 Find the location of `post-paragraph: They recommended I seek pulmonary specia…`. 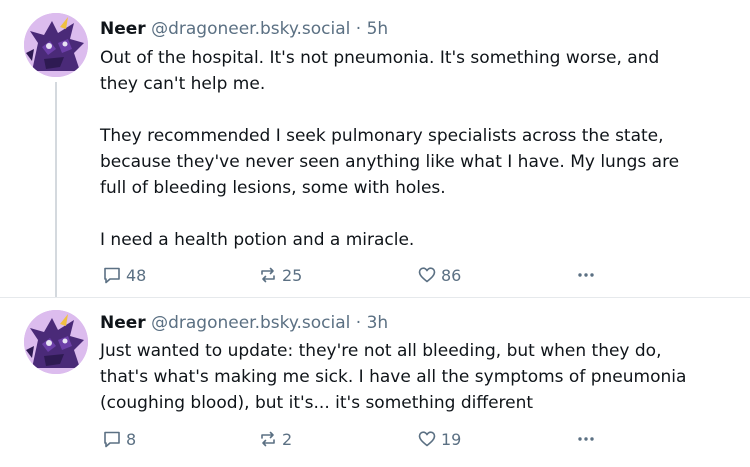

post-paragraph: They recommended I seek pulmonary specia… is located at coordinates (390, 162).